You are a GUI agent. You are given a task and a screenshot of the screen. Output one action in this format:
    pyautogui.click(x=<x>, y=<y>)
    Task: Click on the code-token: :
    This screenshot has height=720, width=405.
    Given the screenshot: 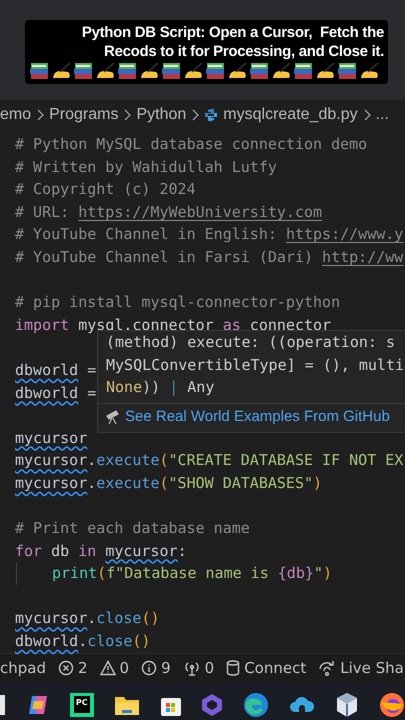 What is the action you would take?
    pyautogui.click(x=182, y=551)
    